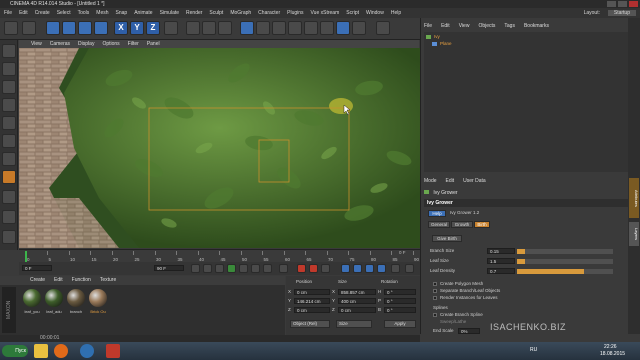  What do you see at coordinates (369, 268) in the screenshot?
I see `rotation-key-icon` at bounding box center [369, 268].